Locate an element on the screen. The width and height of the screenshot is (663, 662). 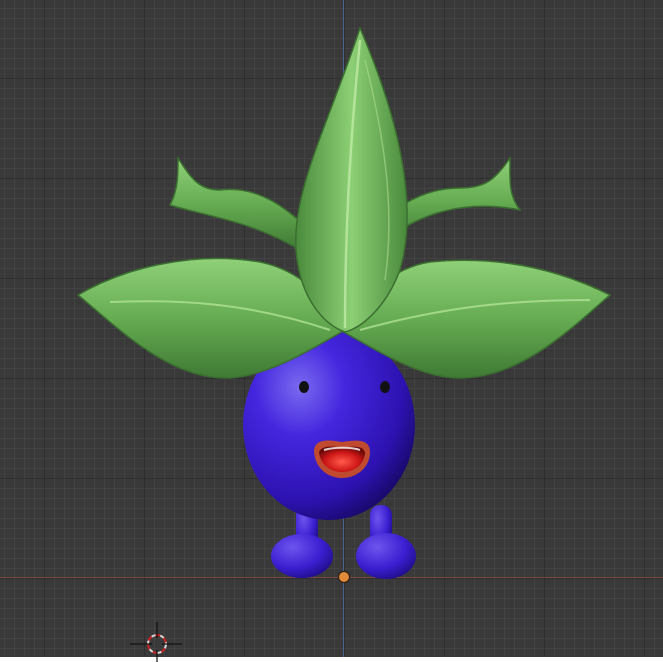
right-eye is located at coordinates (385, 387).